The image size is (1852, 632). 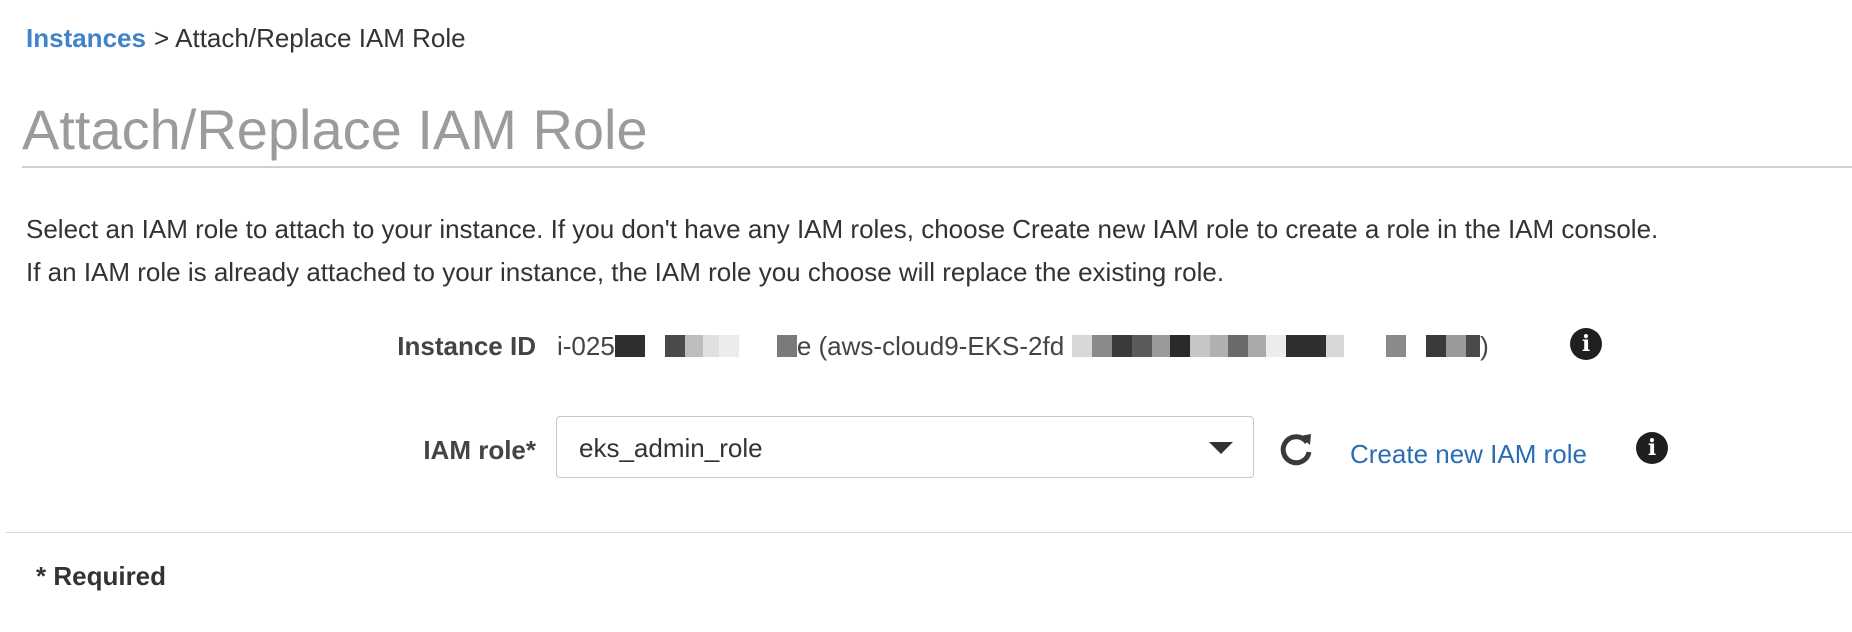 What do you see at coordinates (1484, 346) in the screenshot?
I see `instance-suffix: )` at bounding box center [1484, 346].